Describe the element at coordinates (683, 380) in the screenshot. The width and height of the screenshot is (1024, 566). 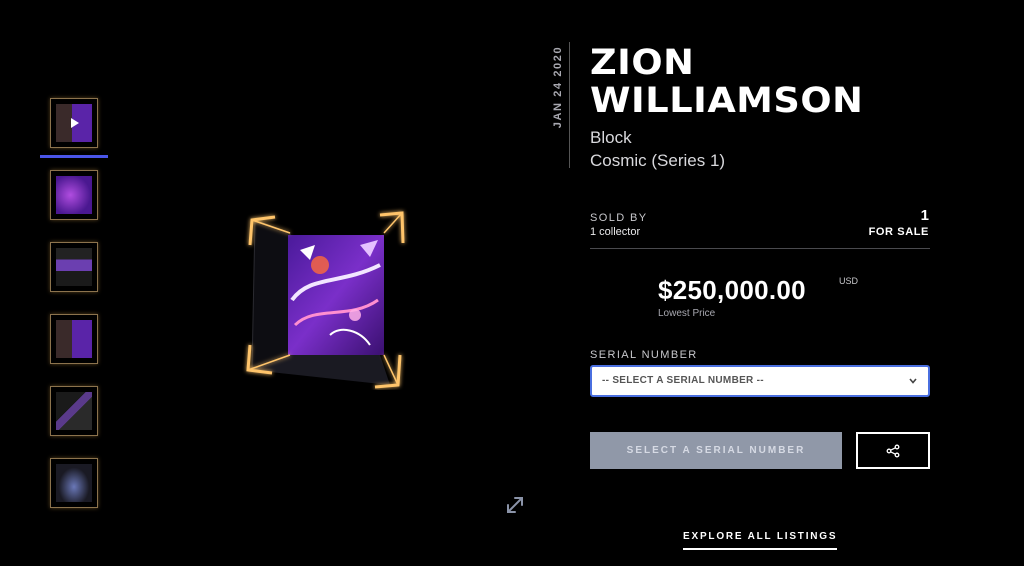
I see `serial-number-selected: -- SELECT A SERIAL NUMBER --` at that location.